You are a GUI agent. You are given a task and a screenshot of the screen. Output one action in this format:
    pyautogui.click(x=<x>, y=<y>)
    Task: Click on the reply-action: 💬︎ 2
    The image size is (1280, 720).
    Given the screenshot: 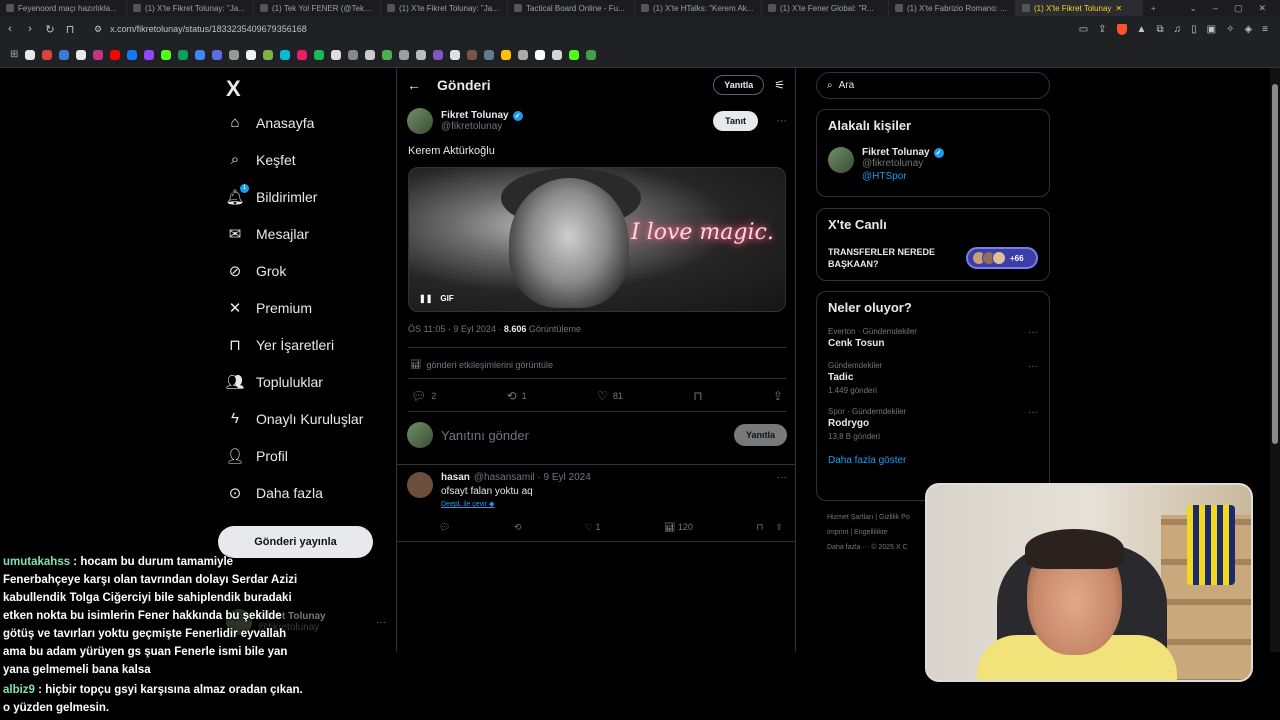 What is the action you would take?
    pyautogui.click(x=423, y=396)
    